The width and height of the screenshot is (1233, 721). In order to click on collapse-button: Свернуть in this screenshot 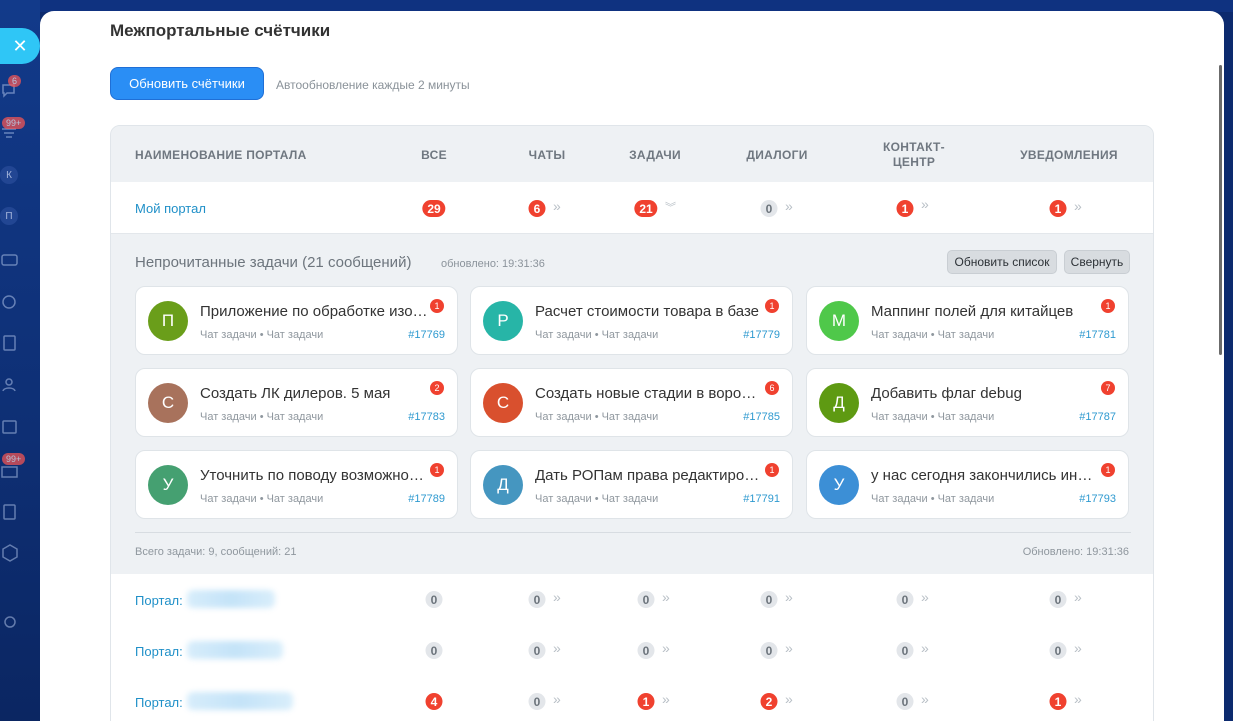, I will do `click(1097, 262)`.